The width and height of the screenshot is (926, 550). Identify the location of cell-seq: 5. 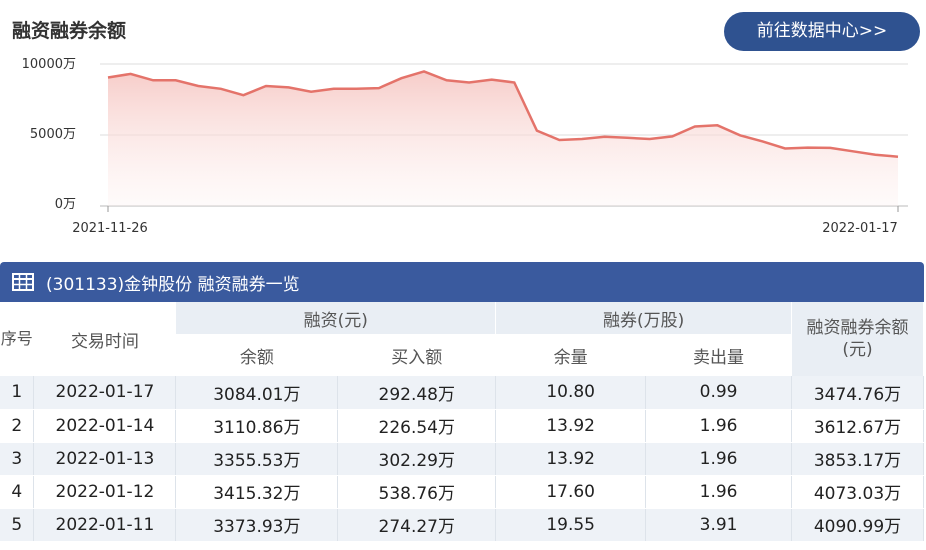
(17, 525).